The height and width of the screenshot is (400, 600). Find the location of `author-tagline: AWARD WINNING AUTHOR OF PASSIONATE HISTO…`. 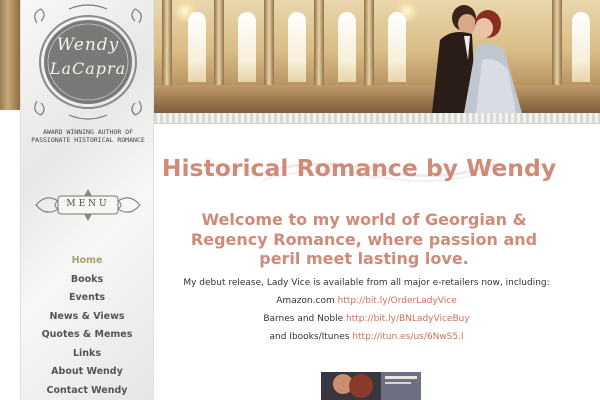

author-tagline: AWARD WINNING AUTHOR OF PASSIONATE HISTO… is located at coordinates (88, 136).